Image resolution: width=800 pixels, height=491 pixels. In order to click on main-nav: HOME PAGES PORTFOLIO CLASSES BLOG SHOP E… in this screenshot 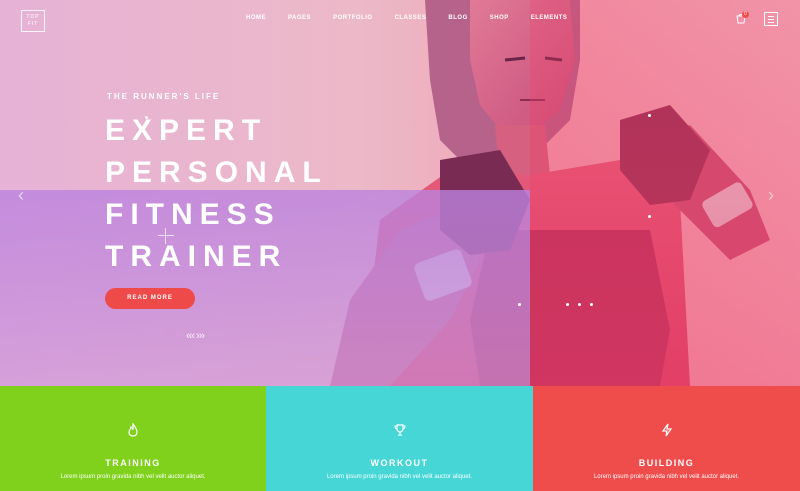, I will do `click(417, 18)`.